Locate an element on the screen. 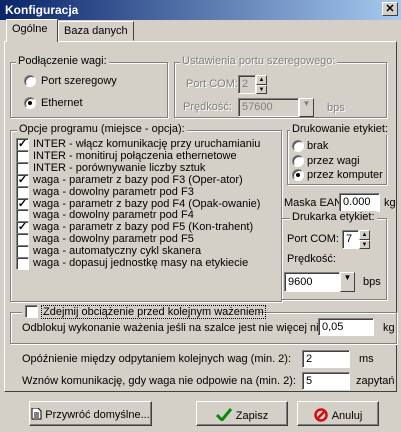 The image size is (401, 432). tab-label: Ogólne is located at coordinates (30, 29).